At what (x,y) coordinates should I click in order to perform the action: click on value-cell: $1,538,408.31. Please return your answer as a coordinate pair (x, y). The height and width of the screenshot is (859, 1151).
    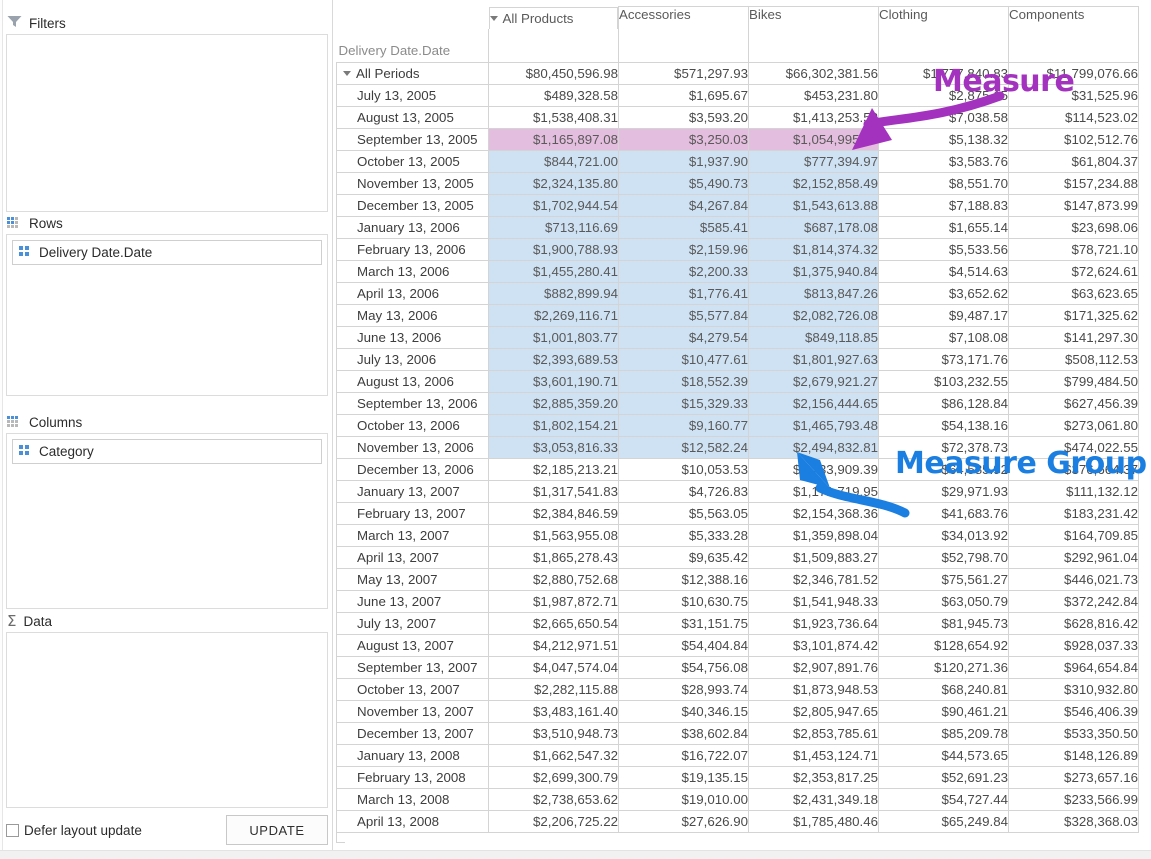
    Looking at the image, I should click on (553, 117).